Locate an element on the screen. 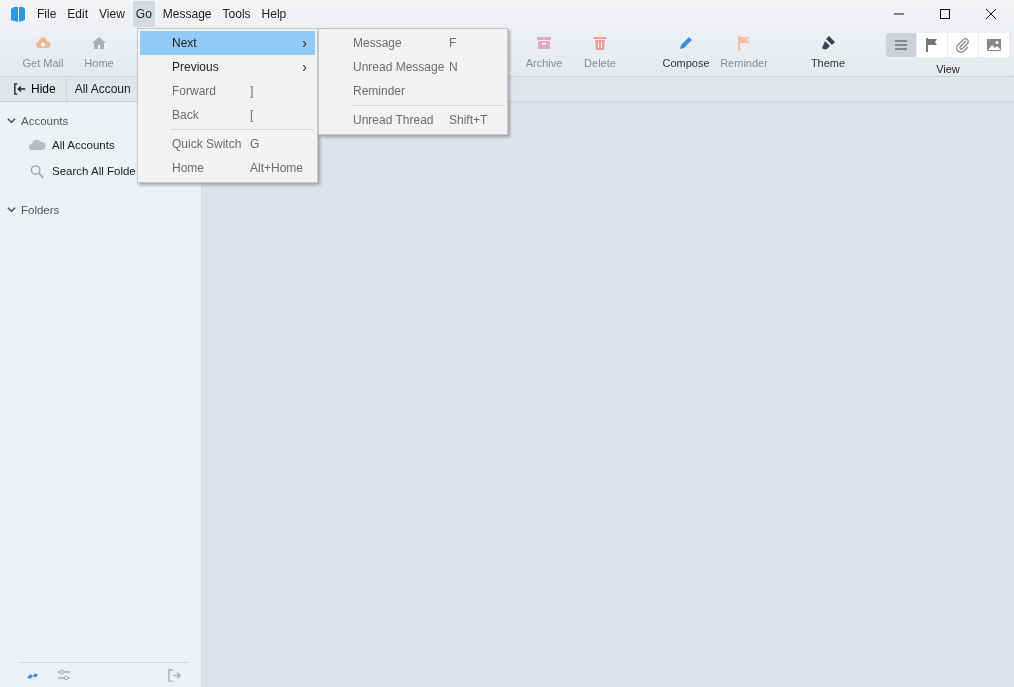  trash-icon is located at coordinates (600, 43).